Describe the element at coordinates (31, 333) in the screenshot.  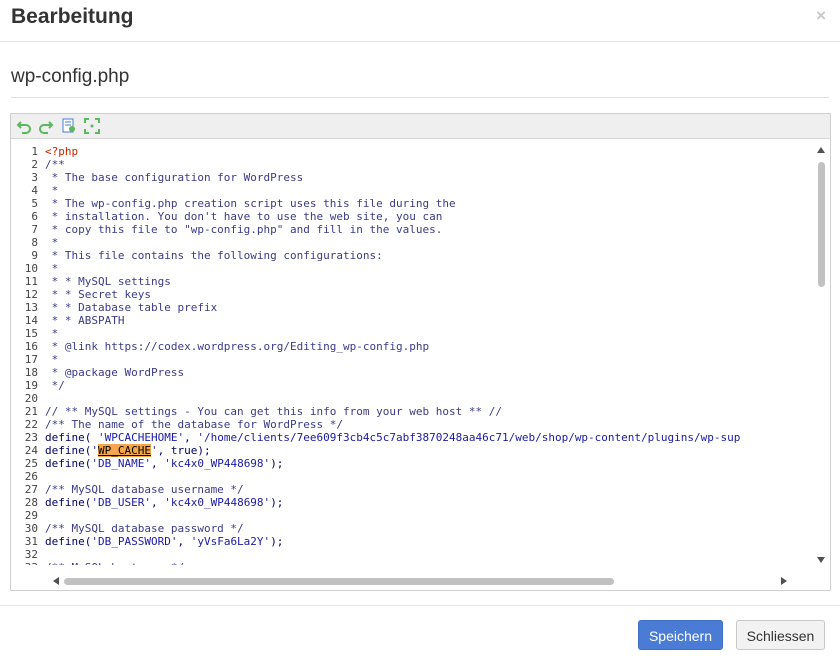
I see `line-number: 15` at that location.